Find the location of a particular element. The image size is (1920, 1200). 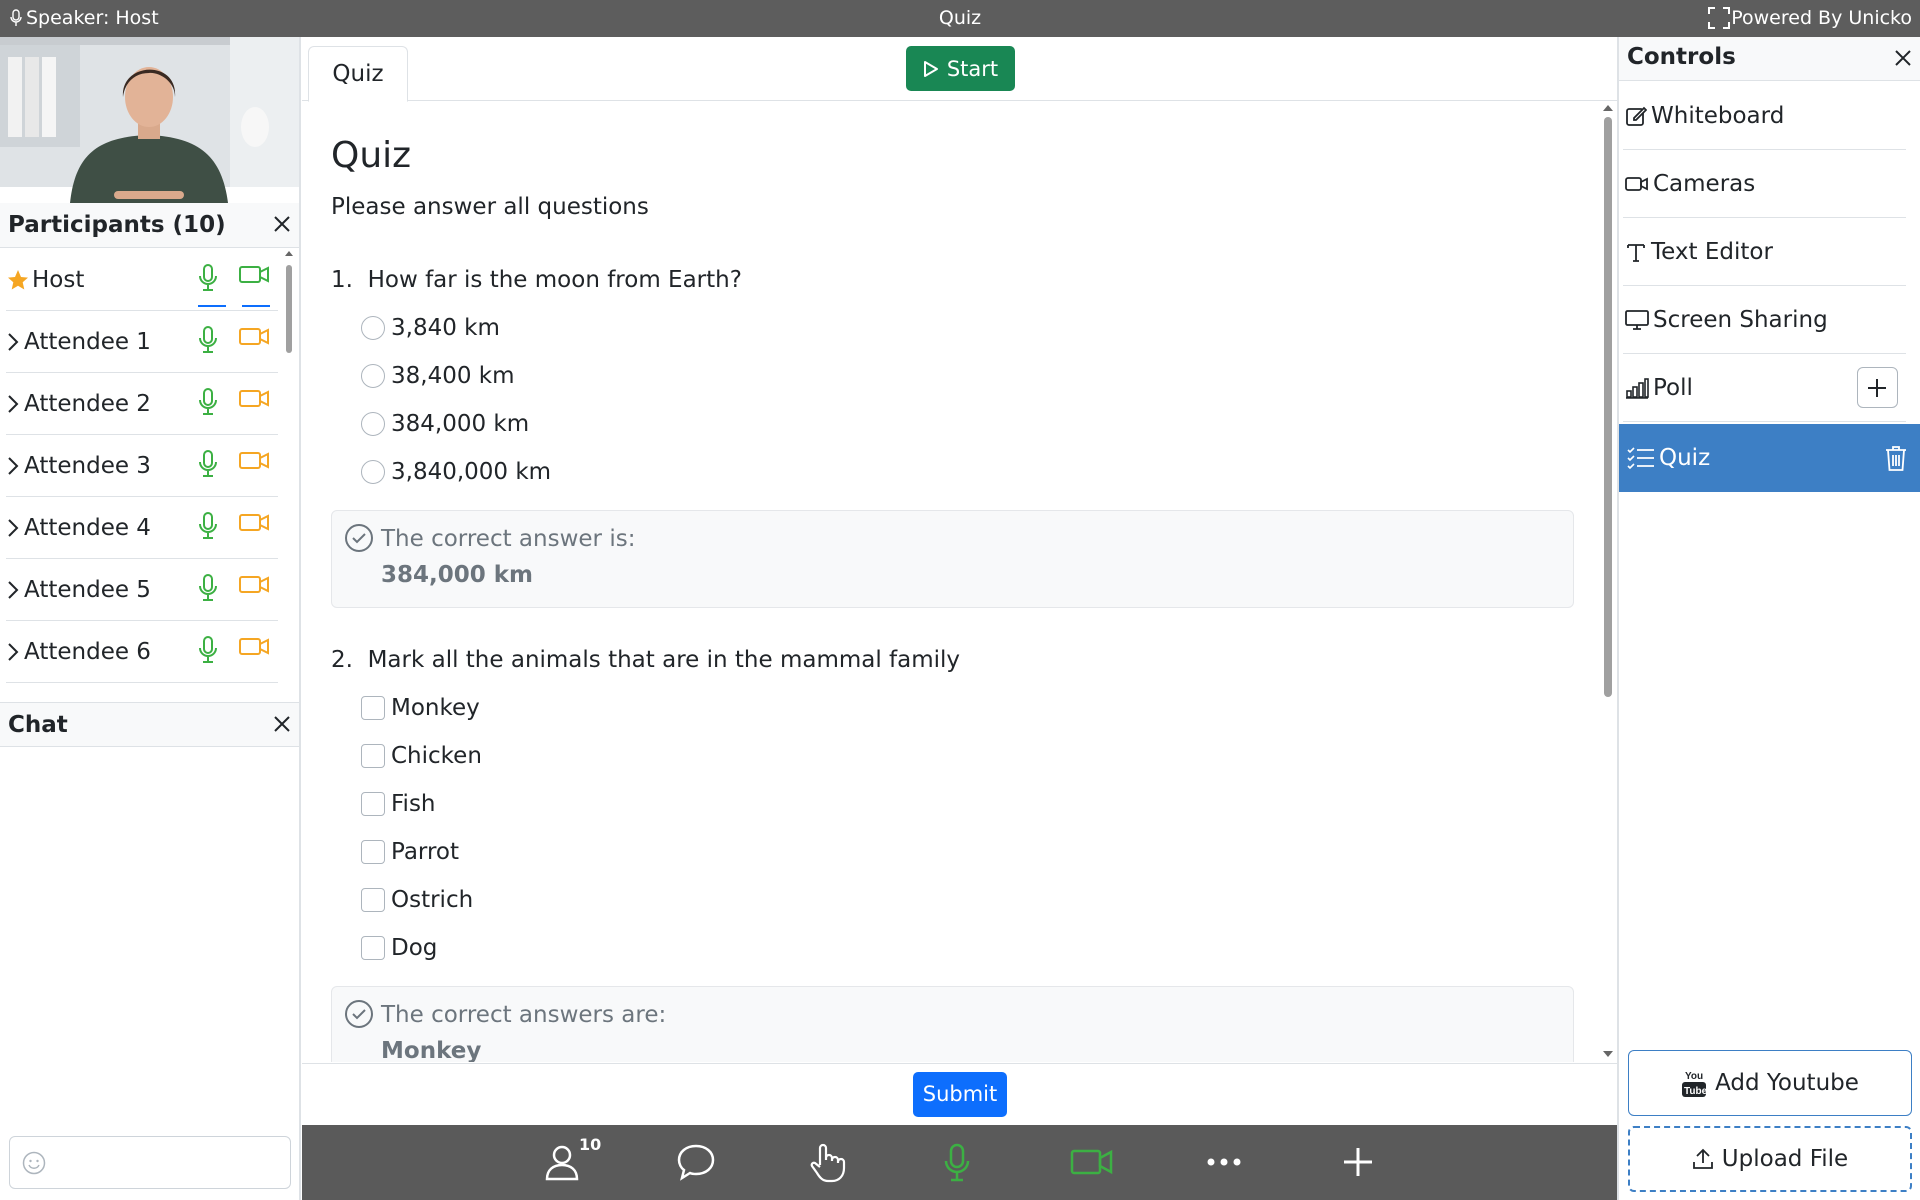

trash-icon is located at coordinates (1896, 458).